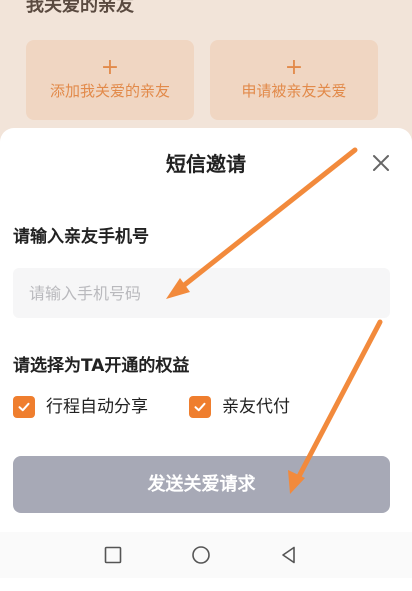 Image resolution: width=412 pixels, height=591 pixels. What do you see at coordinates (109, 91) in the screenshot?
I see `card-label: 添加我关爱的亲友` at bounding box center [109, 91].